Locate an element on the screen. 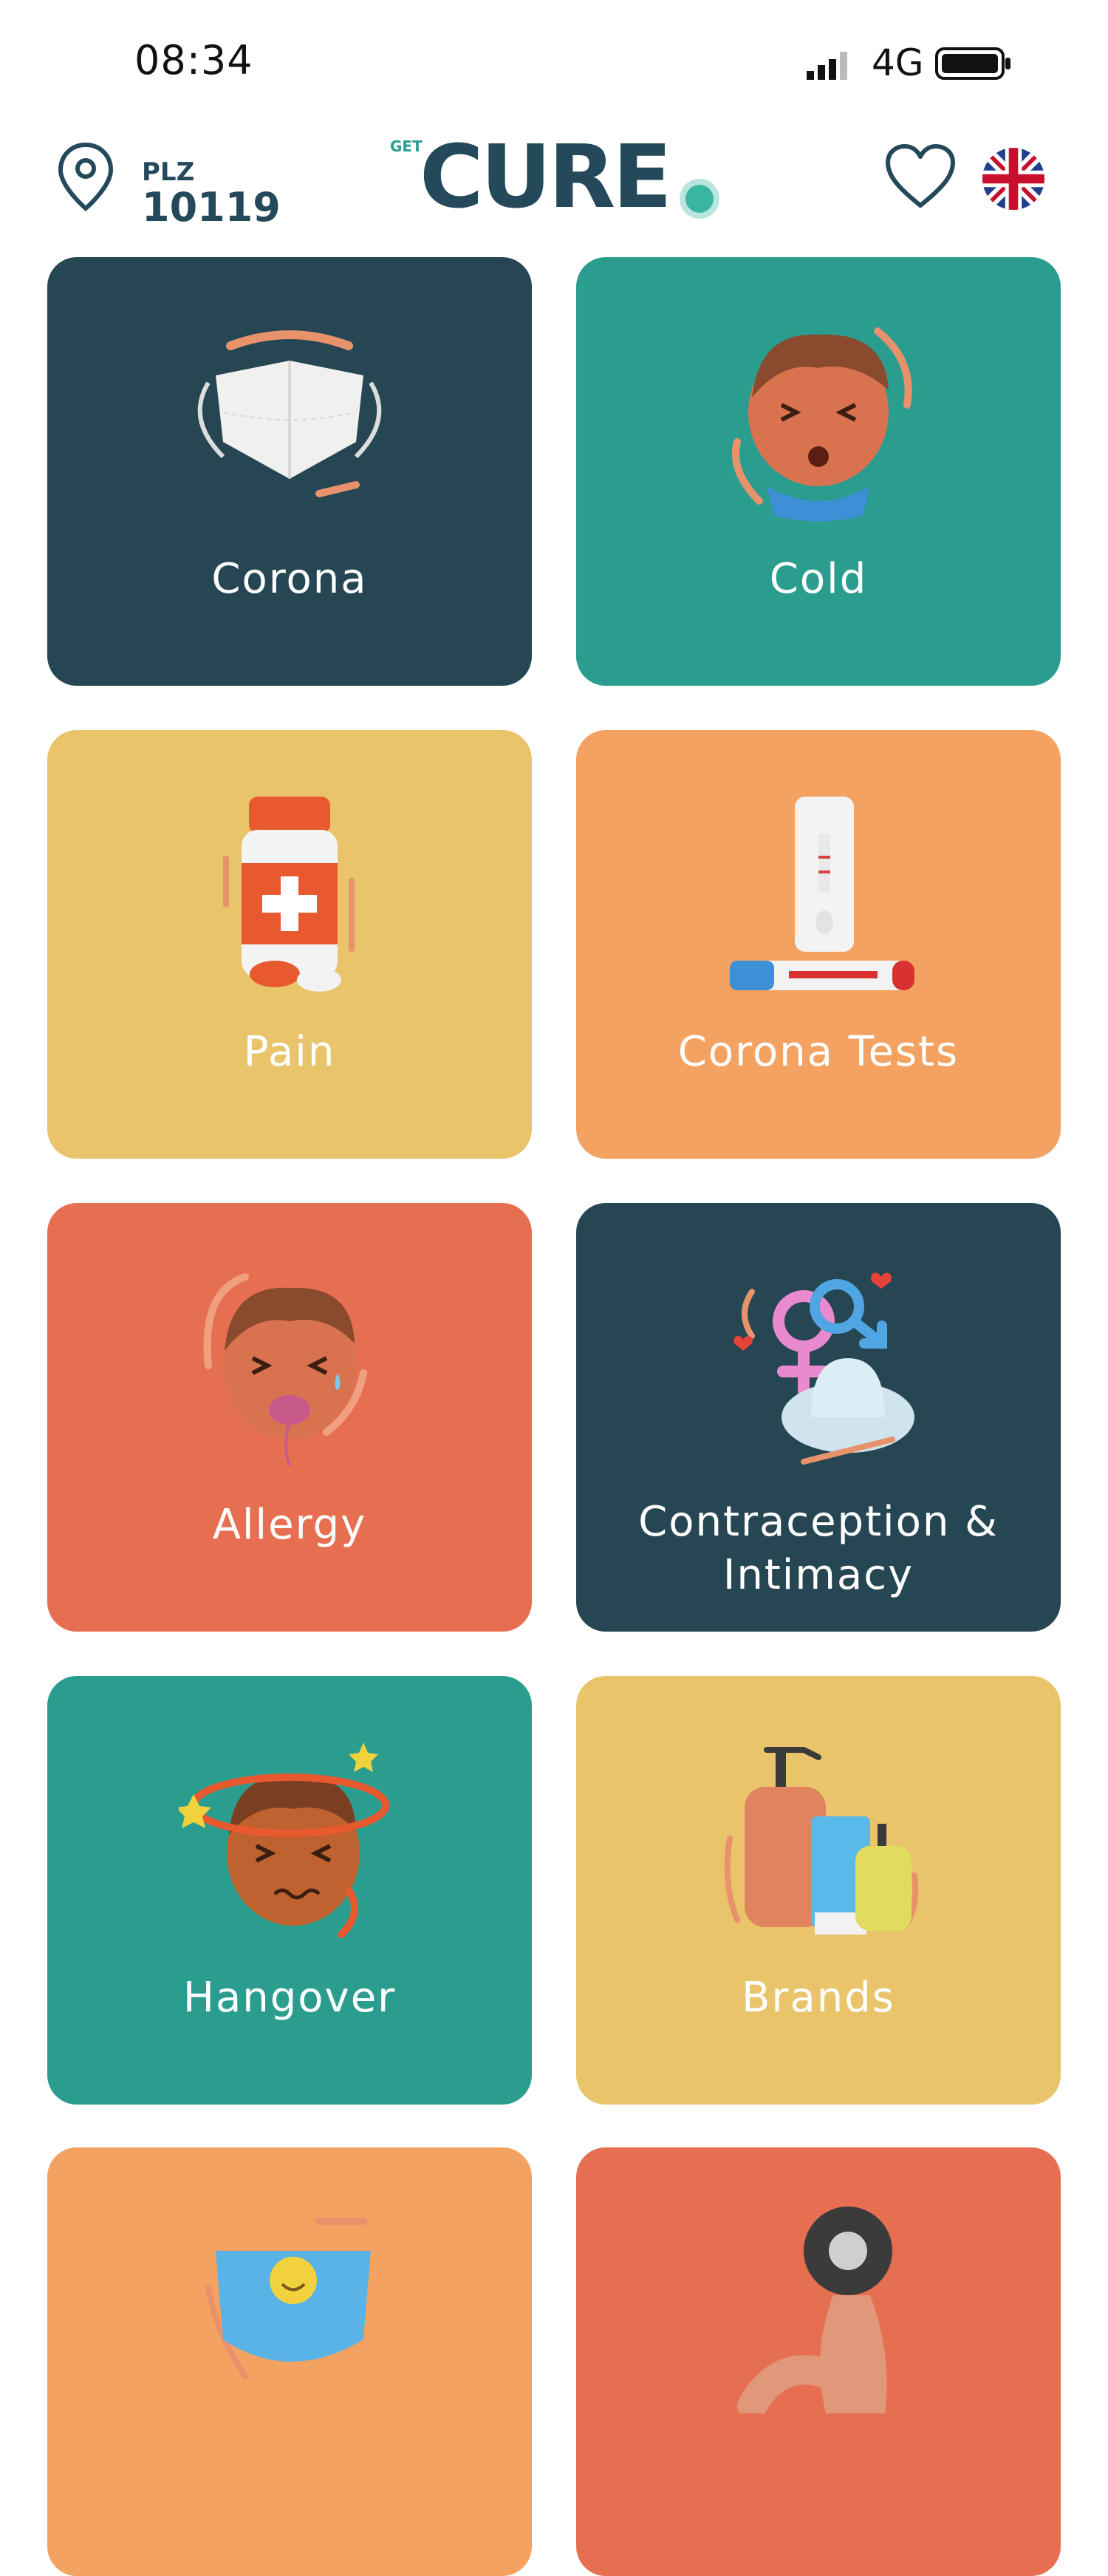 This screenshot has height=2576, width=1108. category-label: Hangover is located at coordinates (289, 1998).